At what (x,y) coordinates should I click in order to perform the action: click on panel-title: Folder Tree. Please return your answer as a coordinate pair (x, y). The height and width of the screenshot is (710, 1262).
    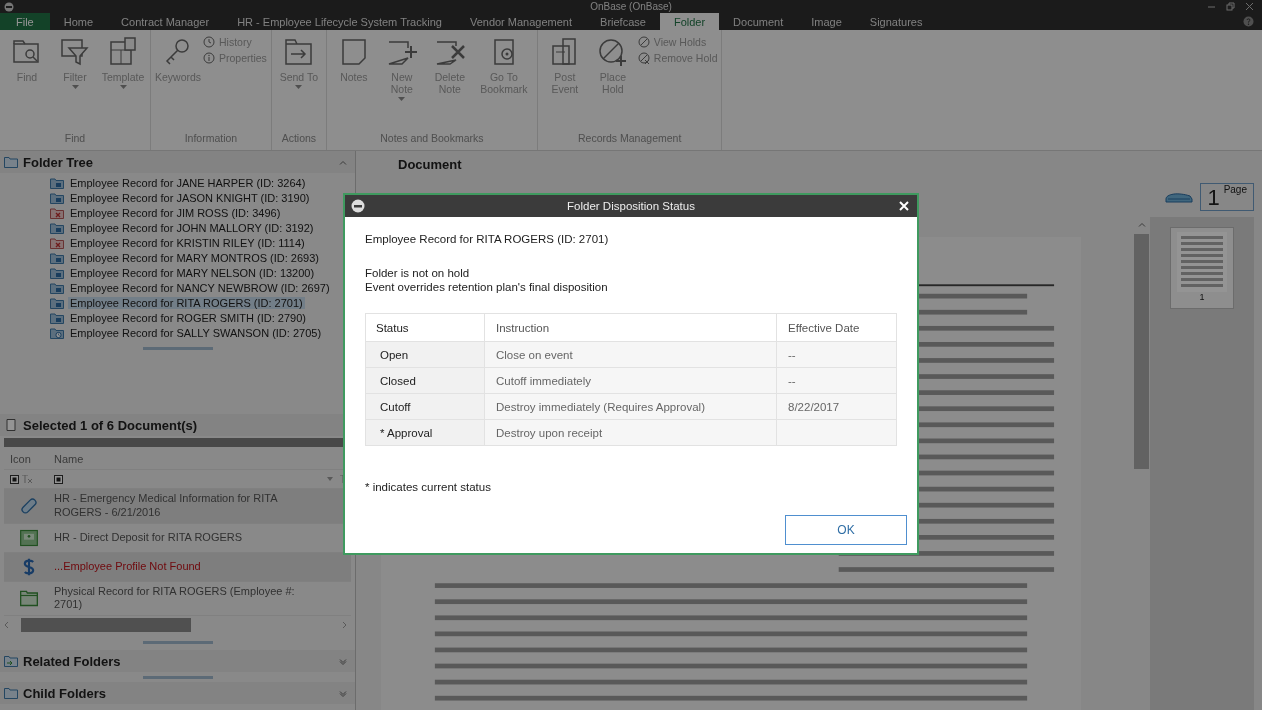
    Looking at the image, I should click on (58, 162).